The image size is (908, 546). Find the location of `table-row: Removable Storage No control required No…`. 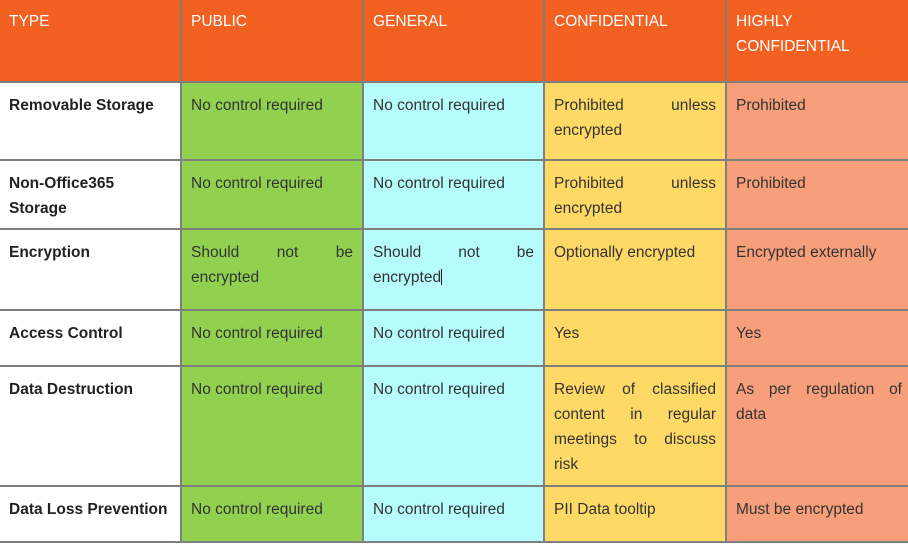

table-row: Removable Storage No control required No… is located at coordinates (454, 121).